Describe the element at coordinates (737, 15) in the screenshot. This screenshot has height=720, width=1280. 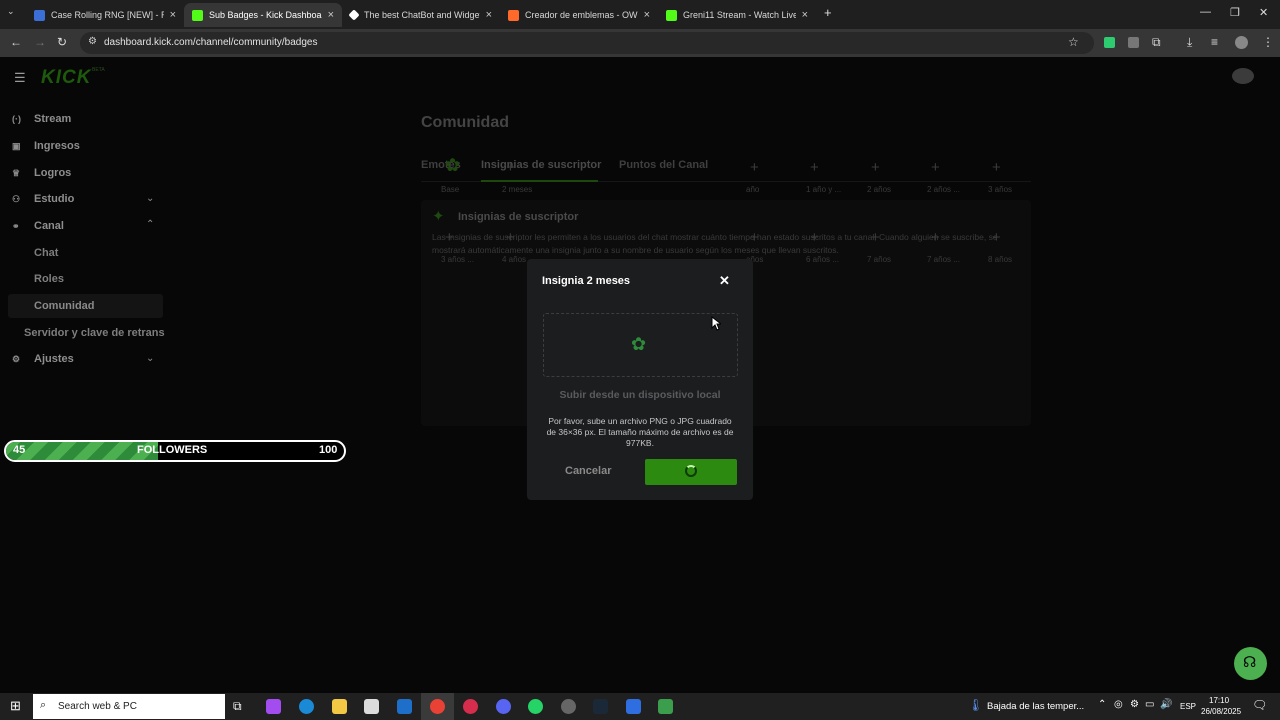
I see `browser-tab: Greni11 Stream - Watch Live or ×` at that location.